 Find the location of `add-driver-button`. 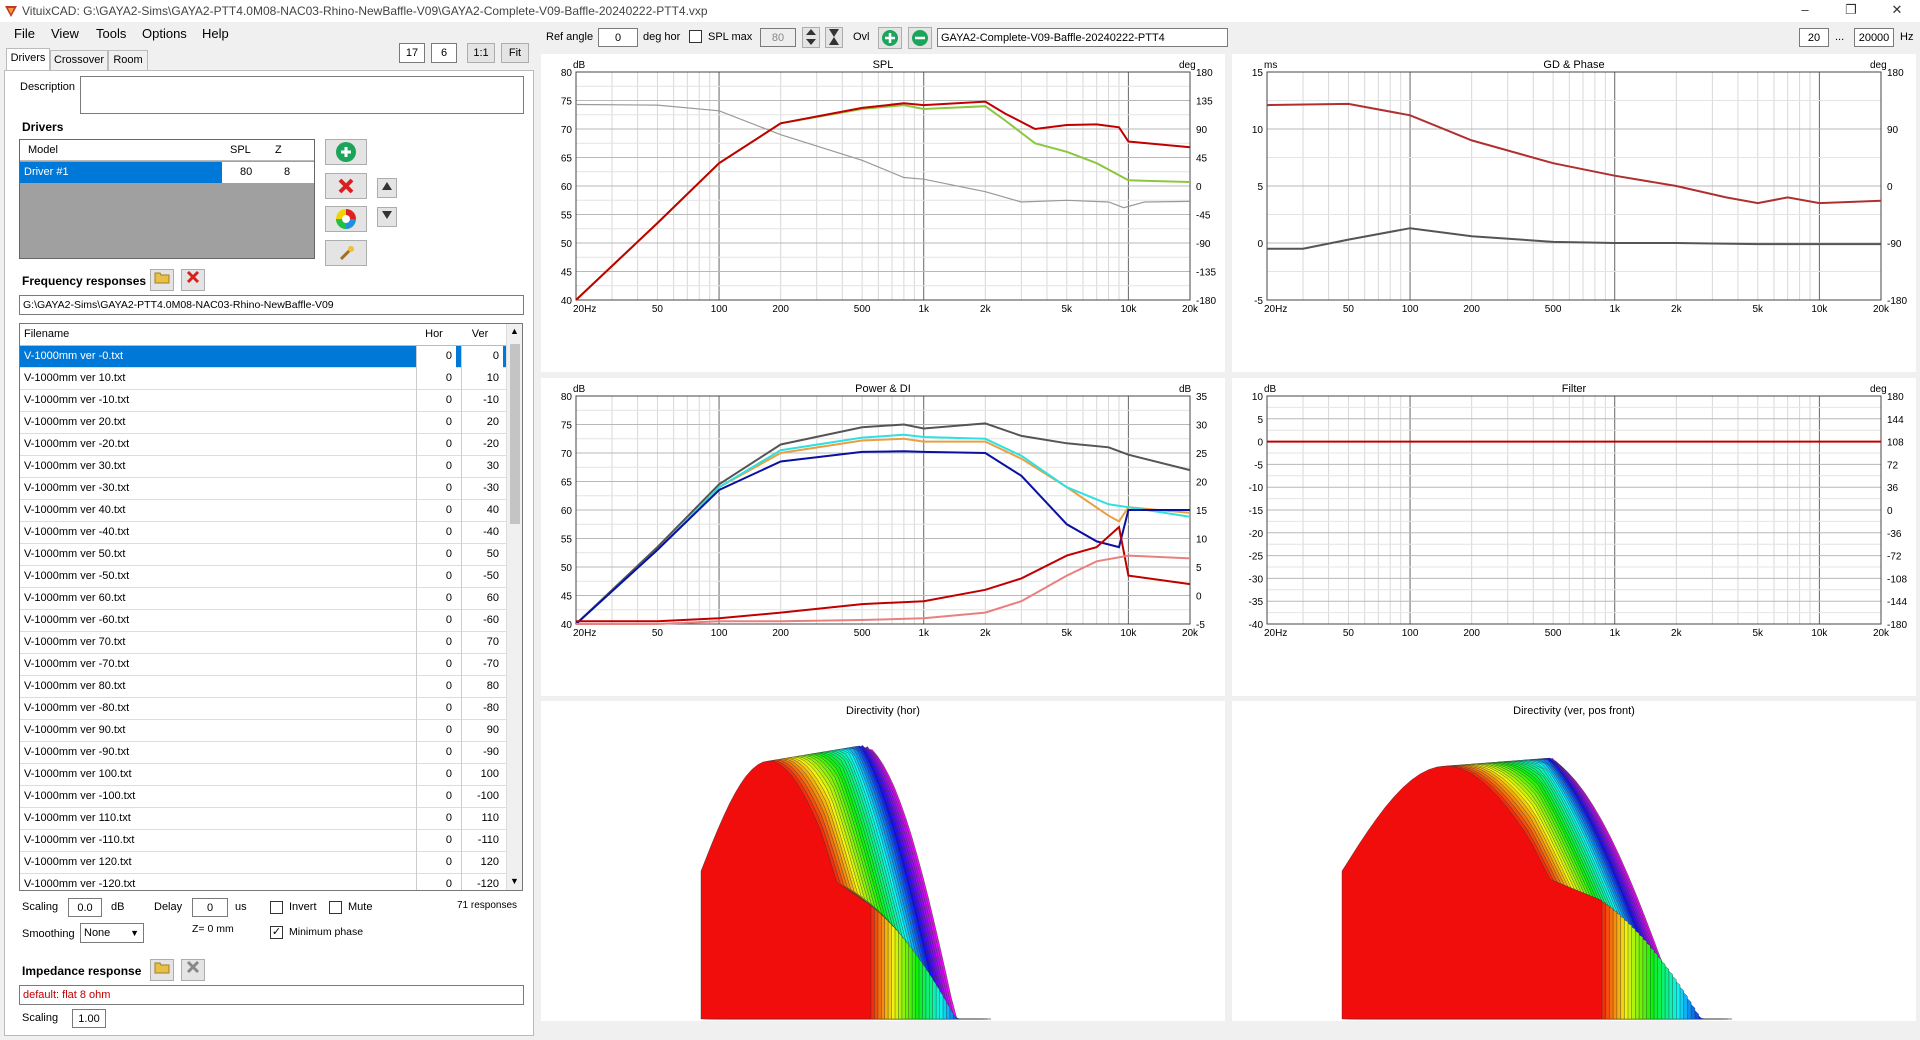

add-driver-button is located at coordinates (346, 152).